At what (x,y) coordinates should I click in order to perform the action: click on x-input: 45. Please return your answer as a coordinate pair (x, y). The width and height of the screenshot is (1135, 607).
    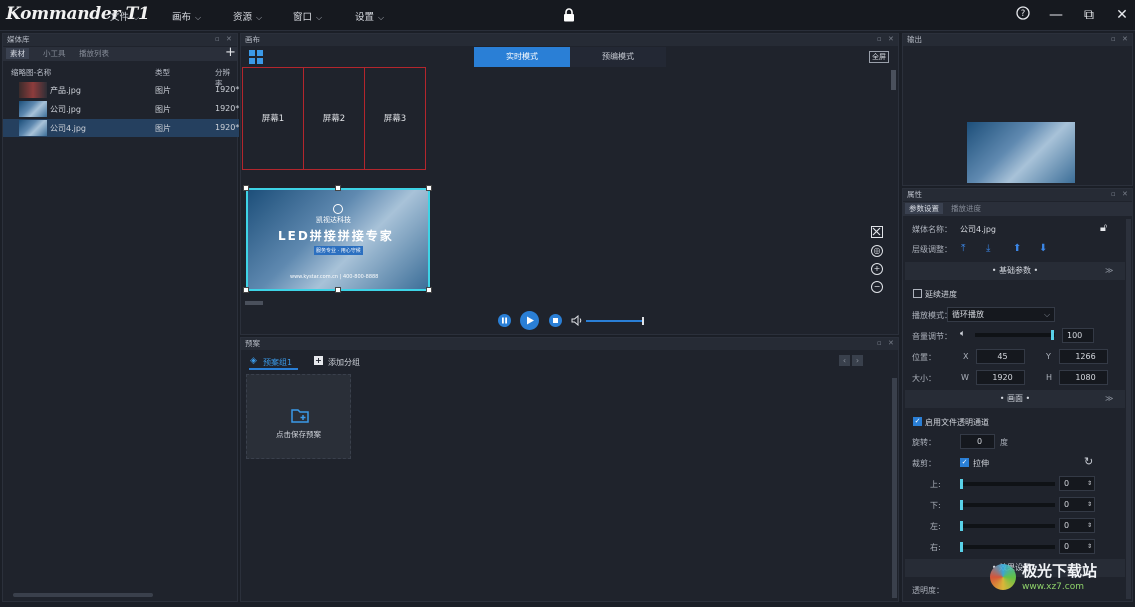
    Looking at the image, I should click on (1000, 356).